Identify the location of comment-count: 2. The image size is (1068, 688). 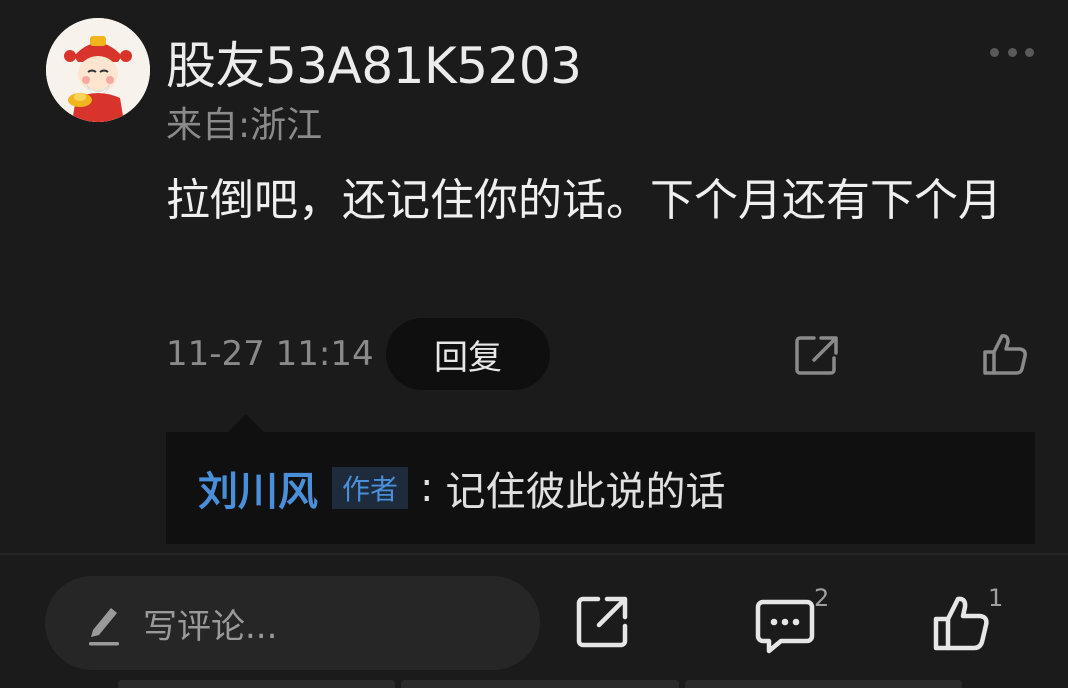
(822, 598).